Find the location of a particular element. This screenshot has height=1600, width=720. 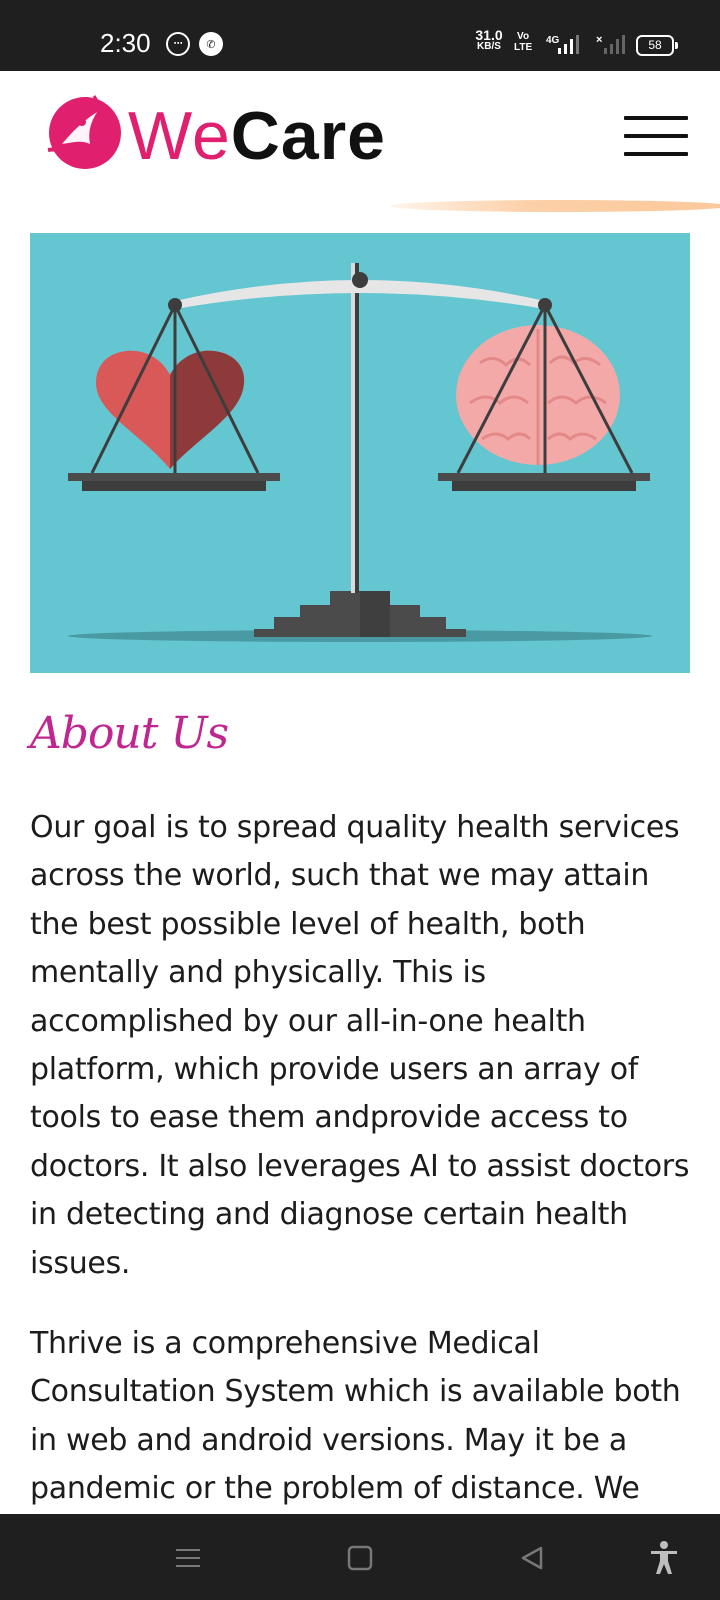

status-bar: 2:30 ⋯ ✆ 31.0 KB/S Vo LTE 4G × 58 is located at coordinates (360, 35).